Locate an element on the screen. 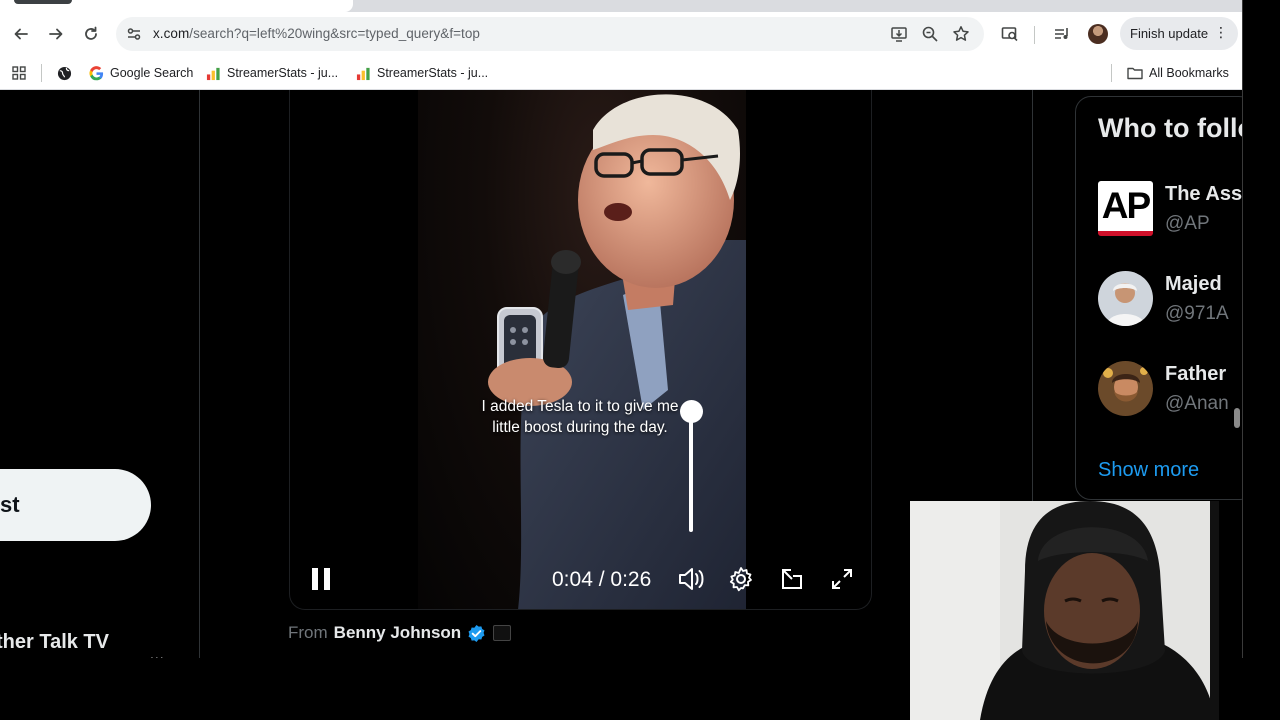  tab-strip is located at coordinates (621, 6).